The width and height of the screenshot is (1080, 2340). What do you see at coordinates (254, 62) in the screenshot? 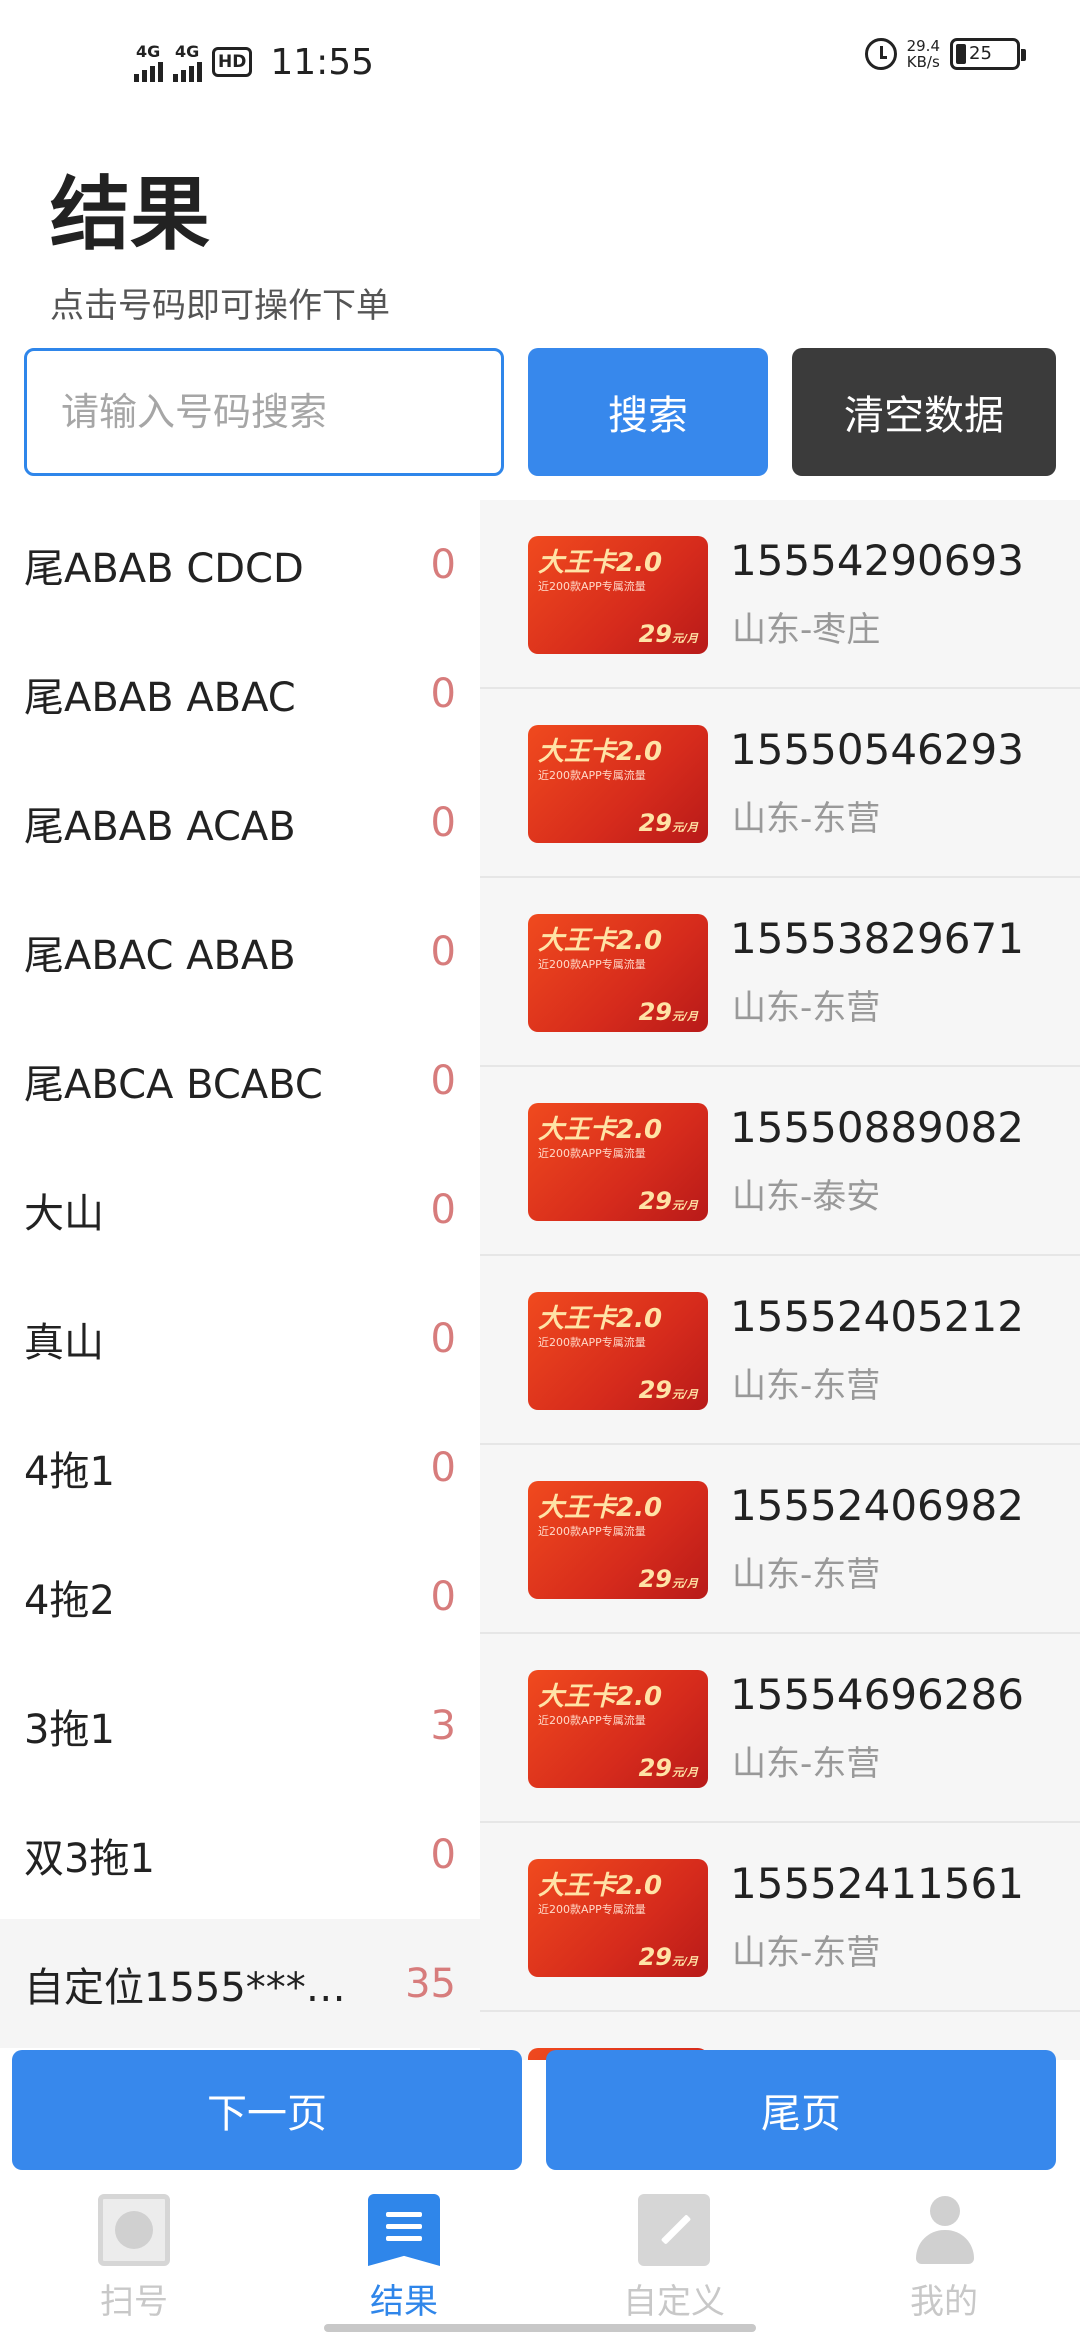
I see `status-bar-left: 4G 4G HD 11:55` at bounding box center [254, 62].